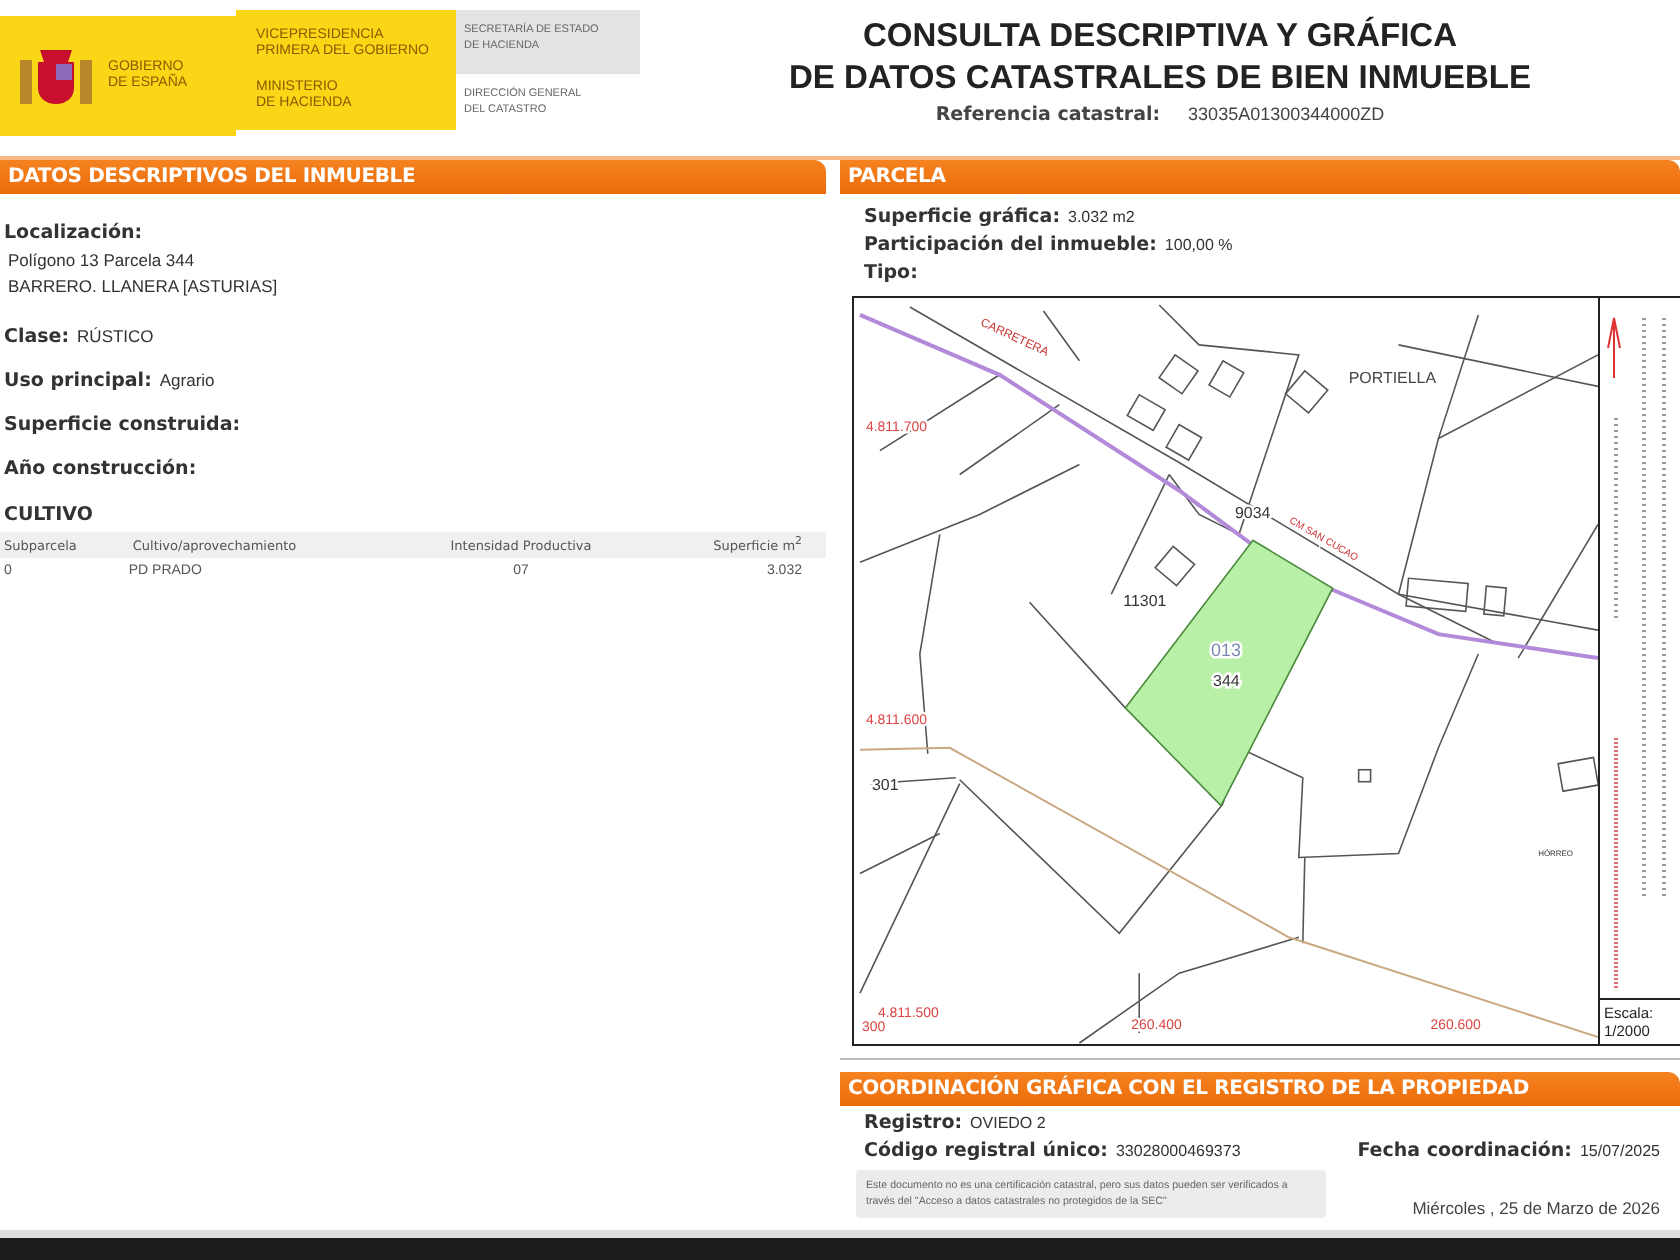 The width and height of the screenshot is (1680, 1260). What do you see at coordinates (1286, 115) in the screenshot?
I see `reference-value: 33035A01300344000ZD` at bounding box center [1286, 115].